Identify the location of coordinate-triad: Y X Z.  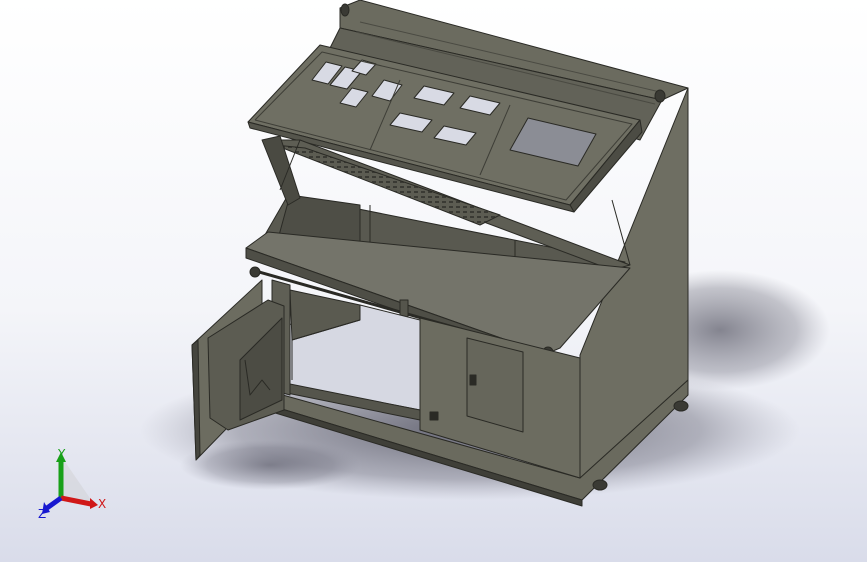
(74, 484).